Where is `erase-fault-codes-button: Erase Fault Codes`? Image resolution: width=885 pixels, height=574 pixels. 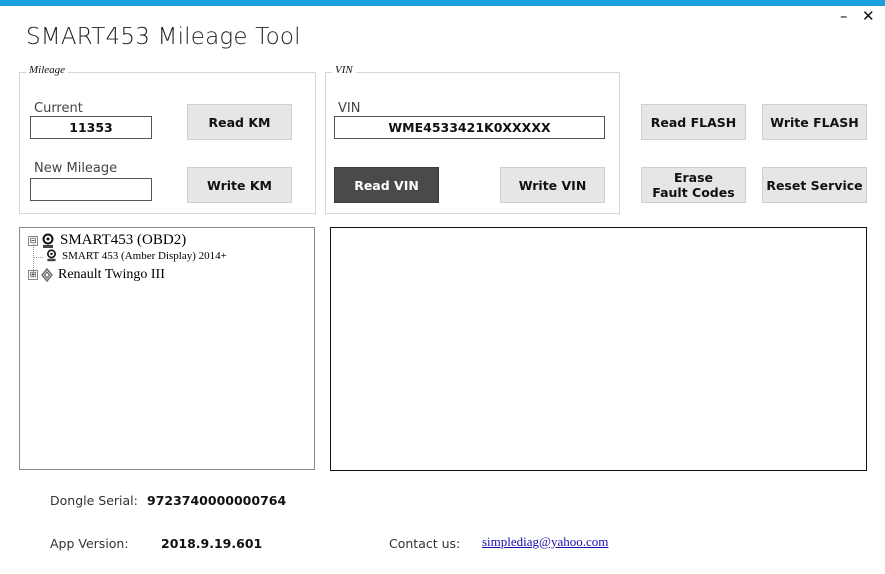
erase-fault-codes-button: Erase Fault Codes is located at coordinates (693, 185).